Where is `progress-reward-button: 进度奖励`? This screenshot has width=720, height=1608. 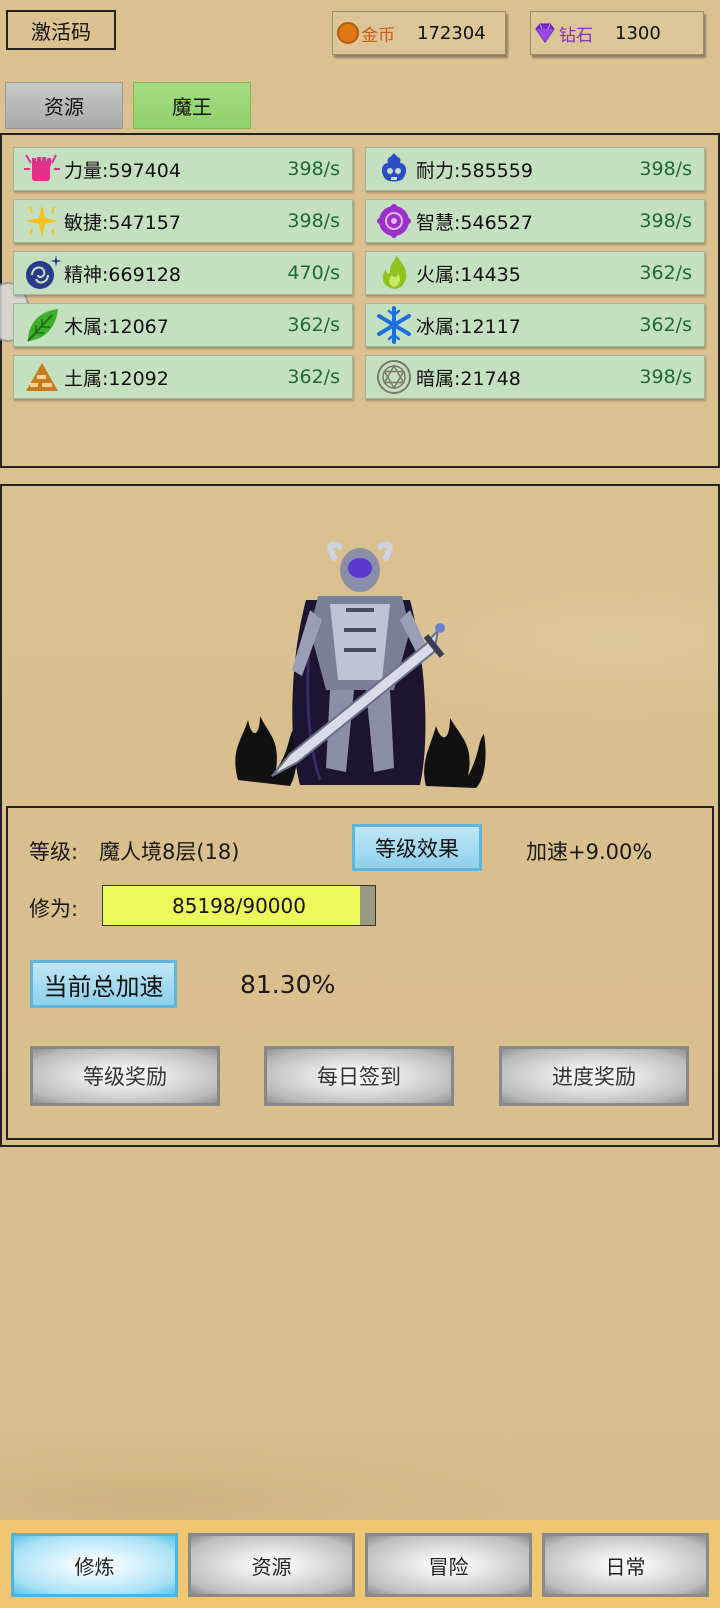 progress-reward-button: 进度奖励 is located at coordinates (594, 1076).